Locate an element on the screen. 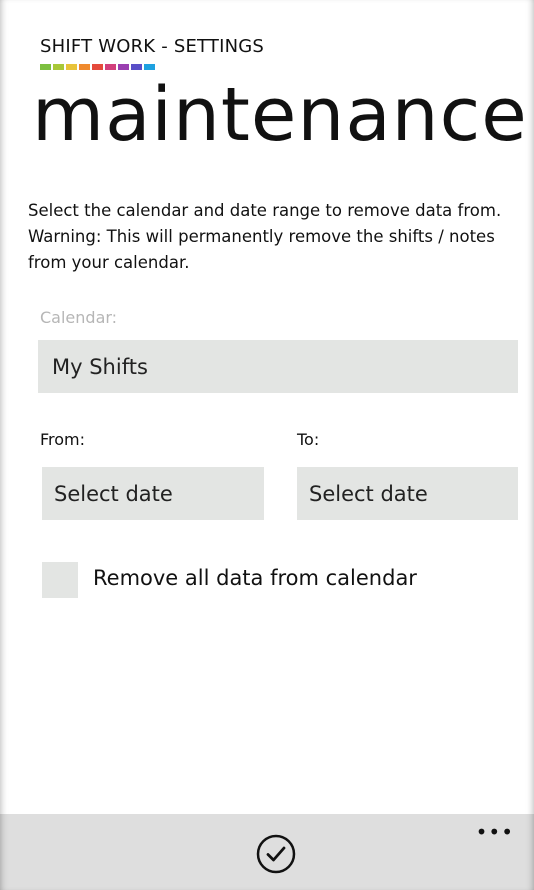  confirm-button is located at coordinates (276, 854).